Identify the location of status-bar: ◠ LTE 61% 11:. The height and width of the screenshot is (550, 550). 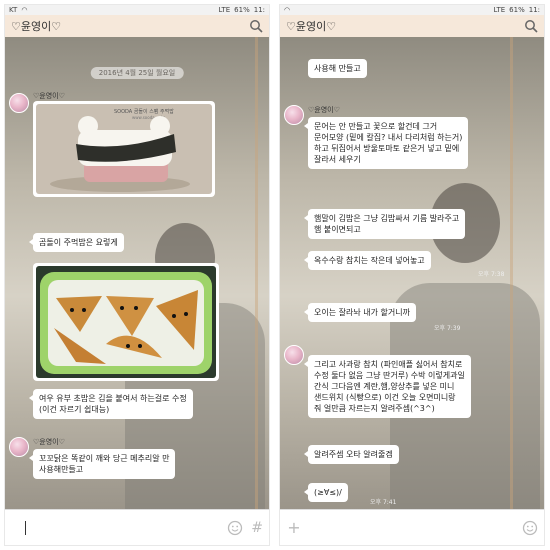
(412, 10).